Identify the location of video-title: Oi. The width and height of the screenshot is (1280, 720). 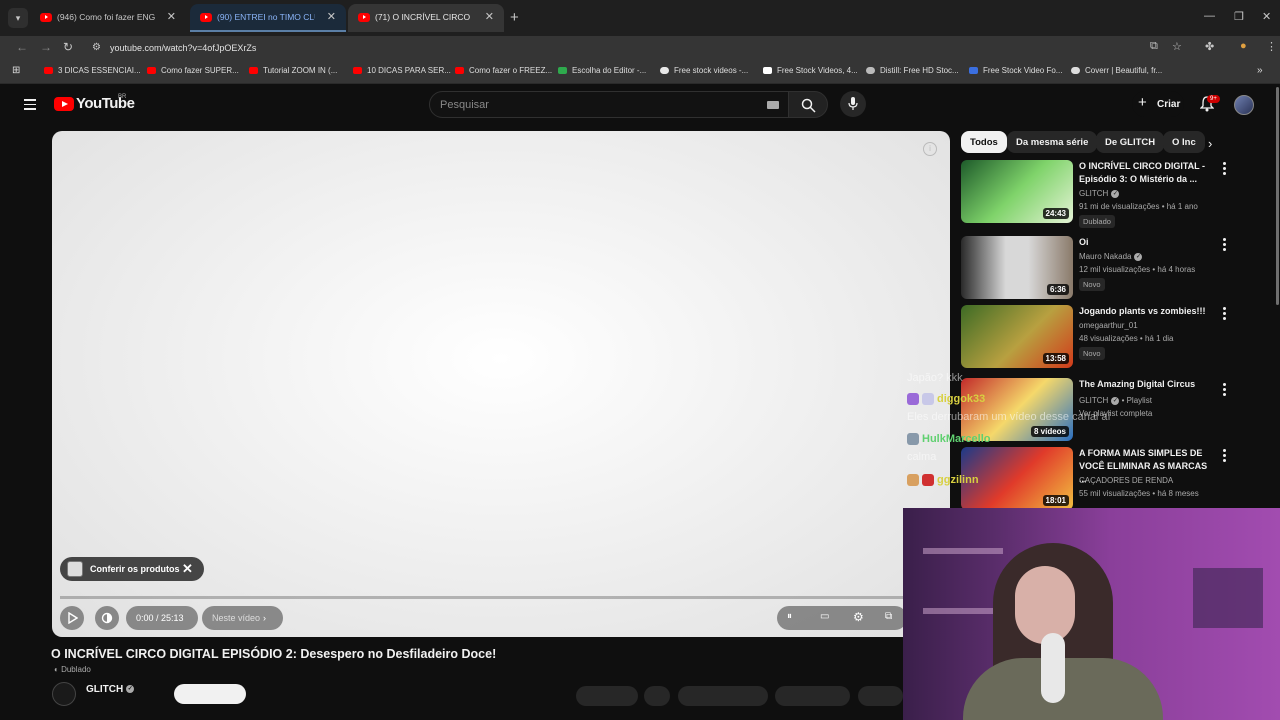
(1147, 242).